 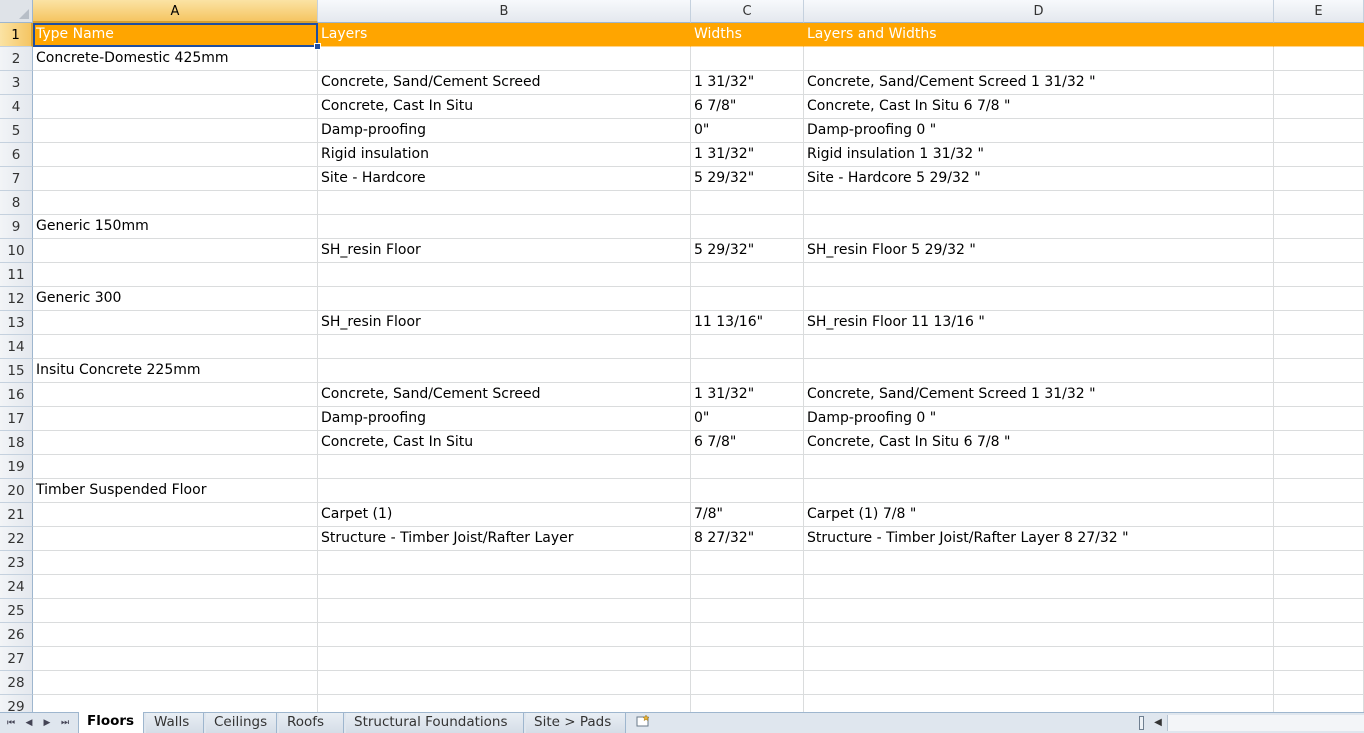 I want to click on cell-c29, so click(x=747, y=703).